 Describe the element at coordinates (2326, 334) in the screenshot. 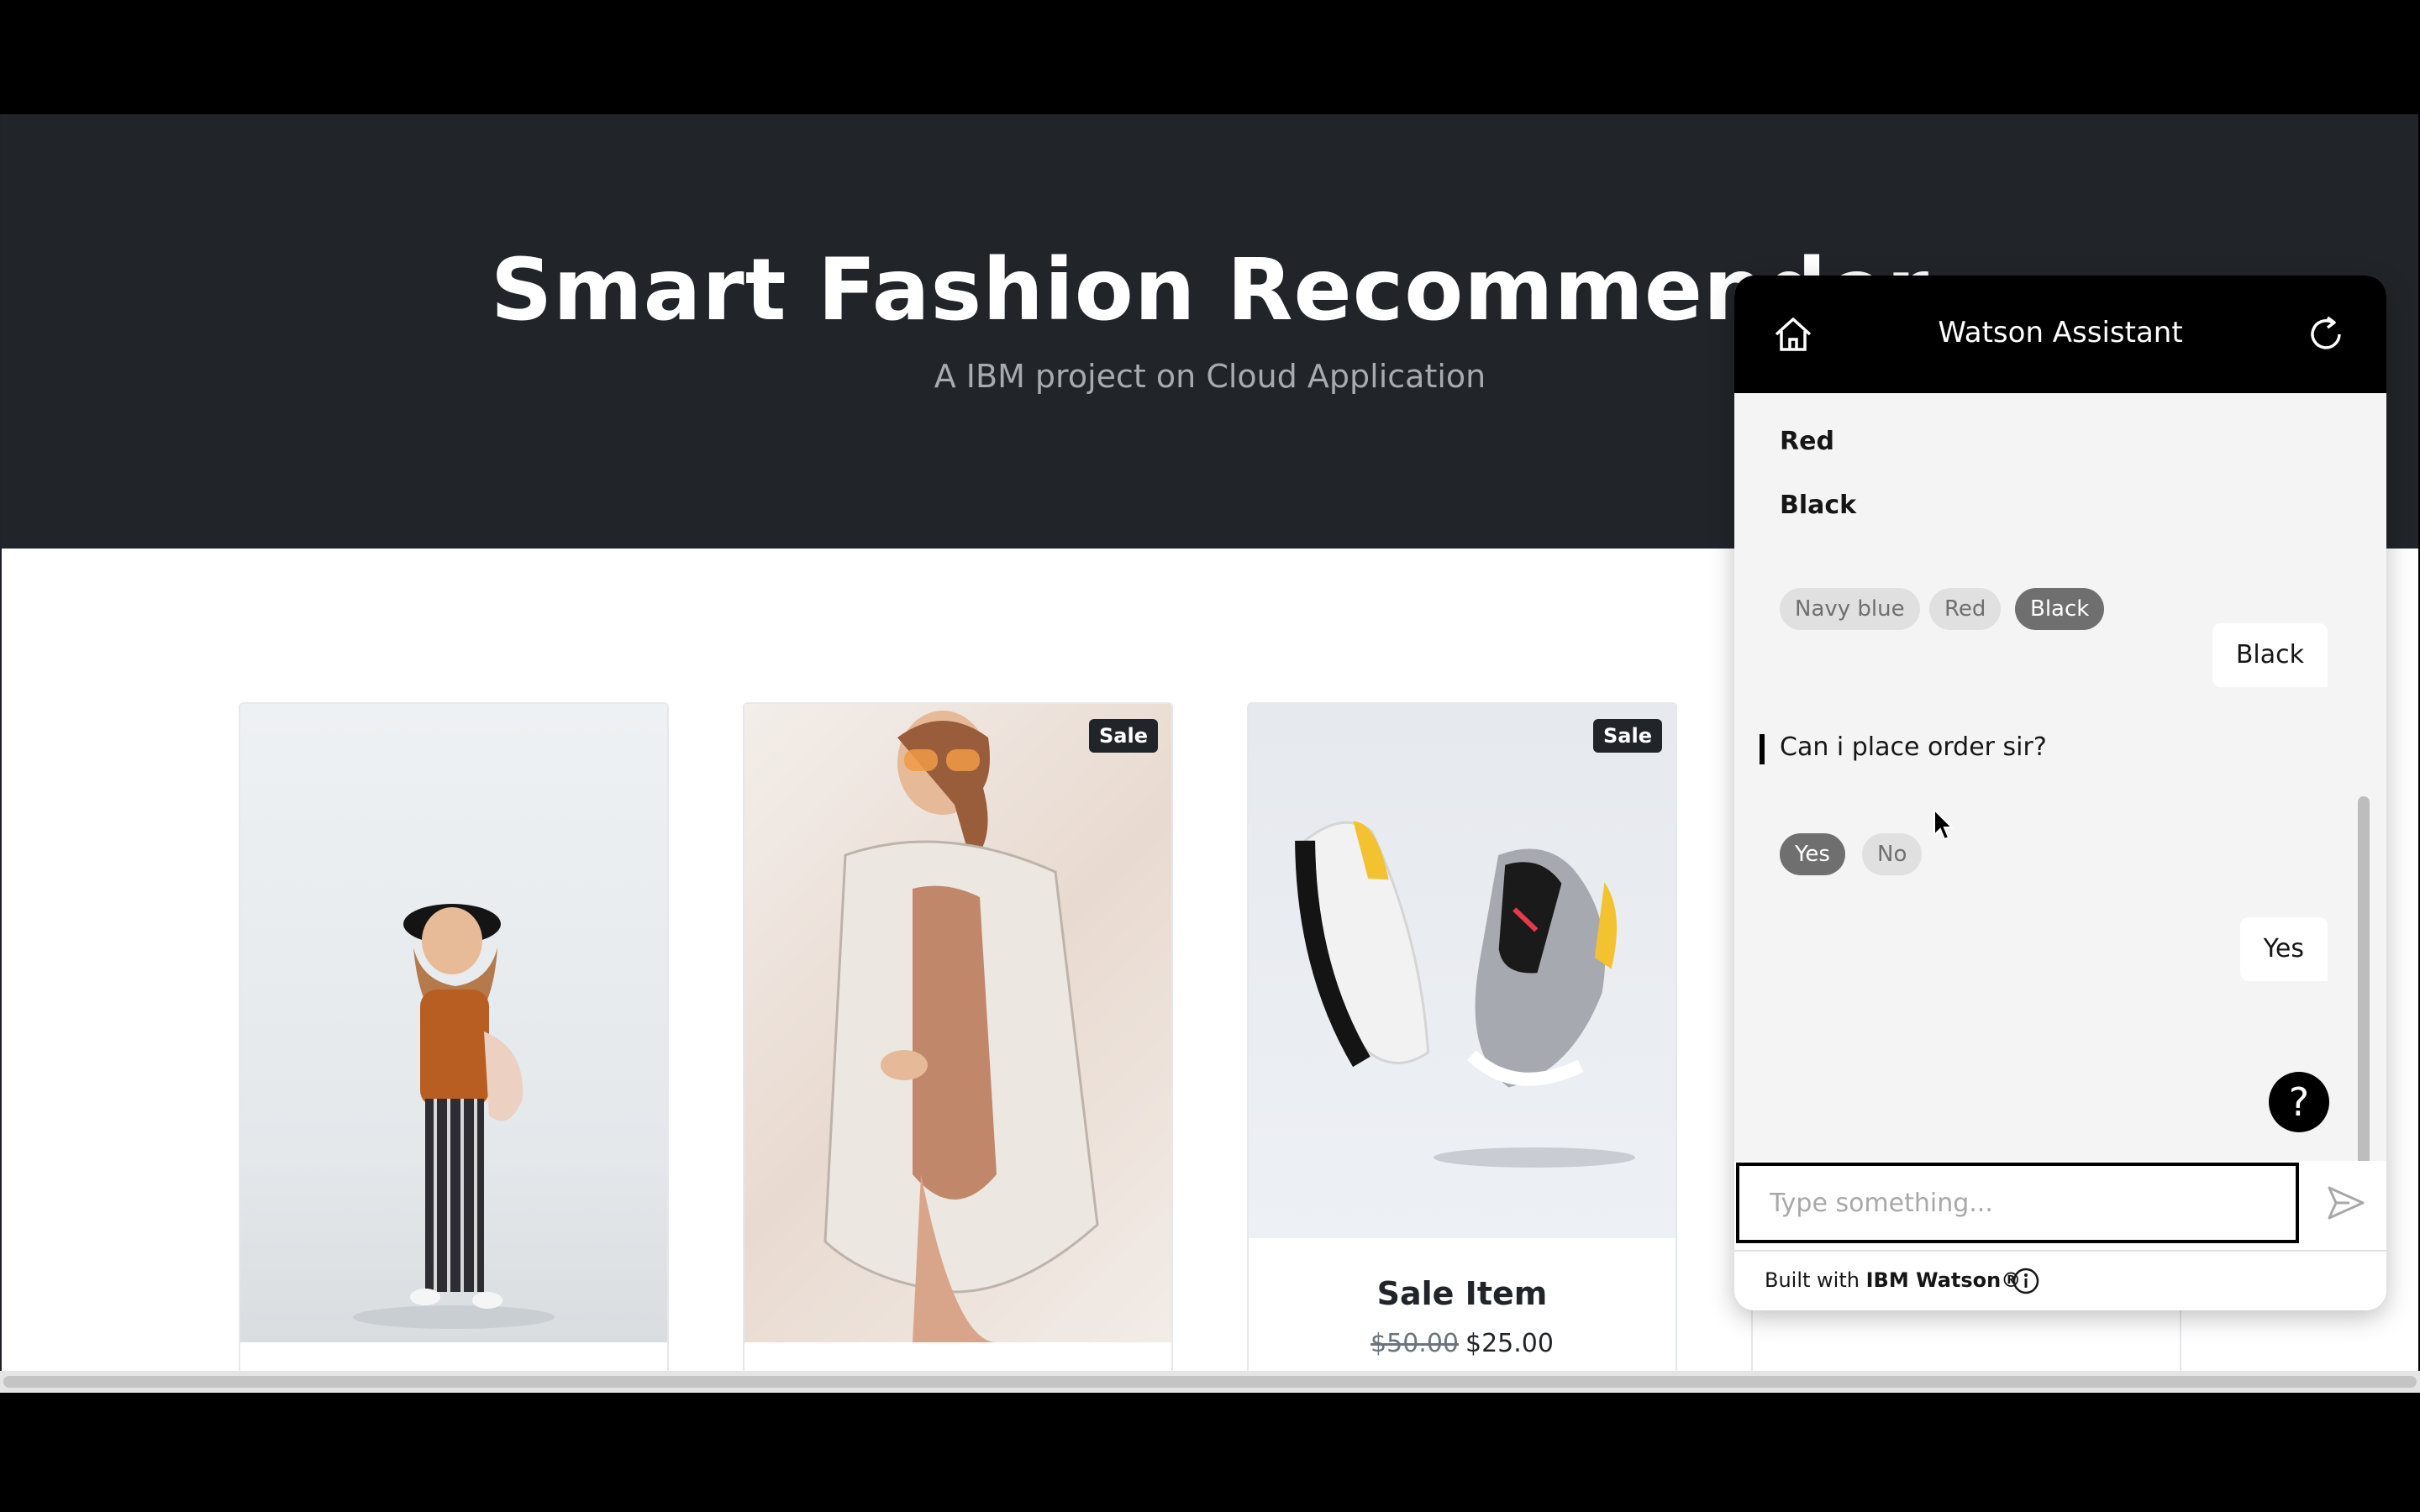

I see `restart-icon` at that location.